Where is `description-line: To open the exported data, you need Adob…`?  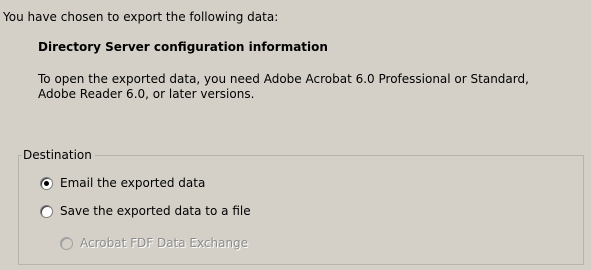 description-line: To open the exported data, you need Adob… is located at coordinates (283, 79).